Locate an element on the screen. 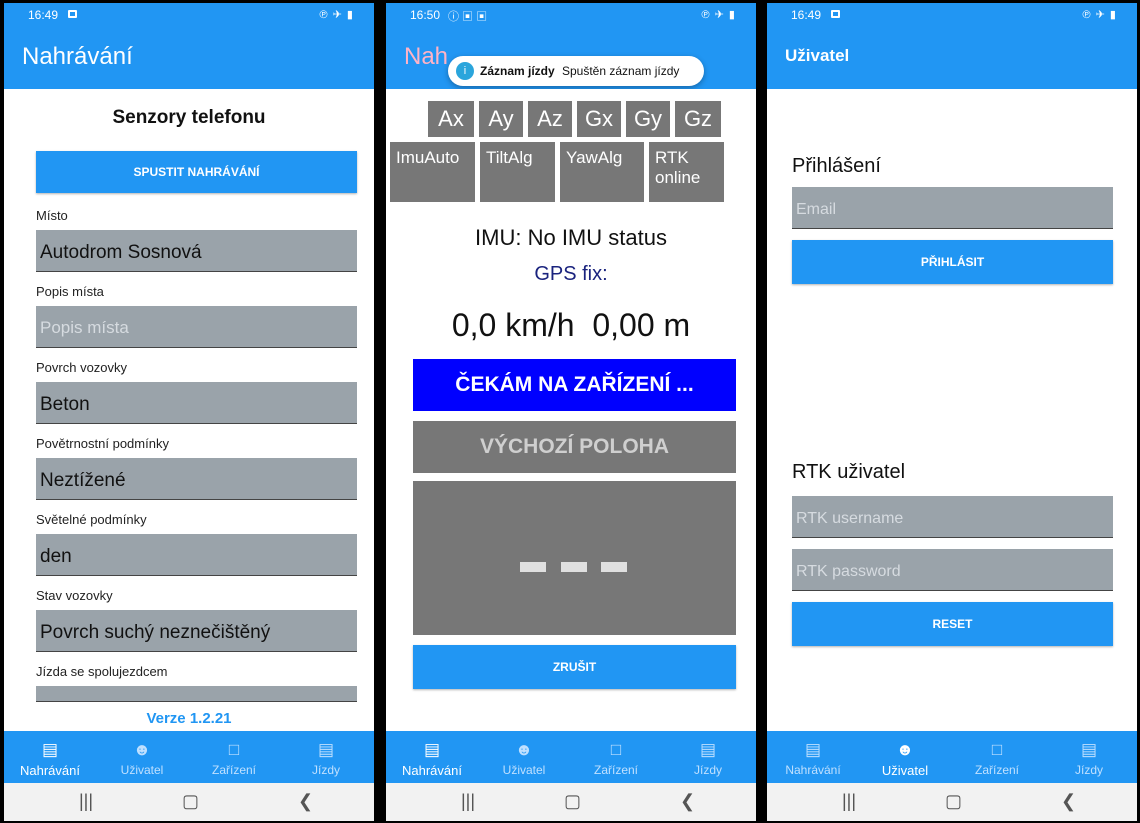  page-title: Uživatel is located at coordinates (817, 55).